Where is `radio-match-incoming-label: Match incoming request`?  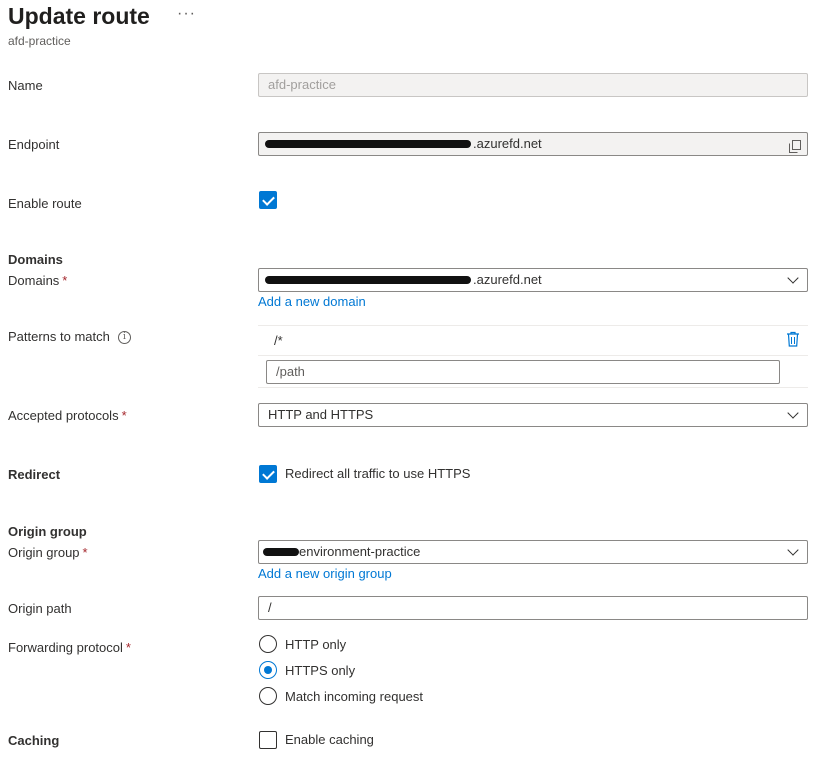
radio-match-incoming-label: Match incoming request is located at coordinates (354, 696).